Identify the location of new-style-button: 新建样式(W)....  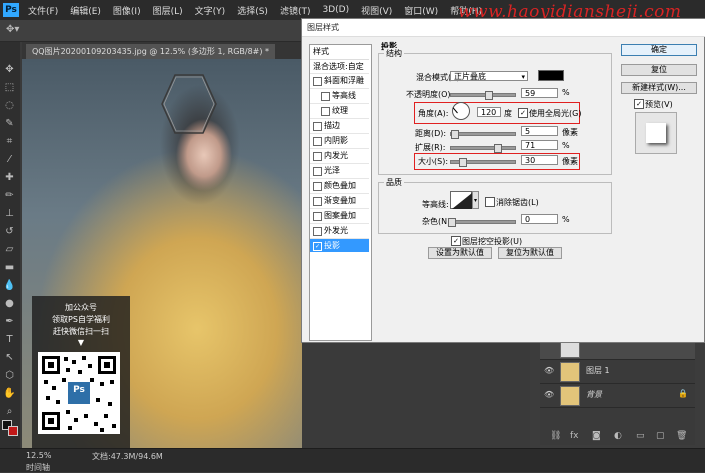
(659, 88).